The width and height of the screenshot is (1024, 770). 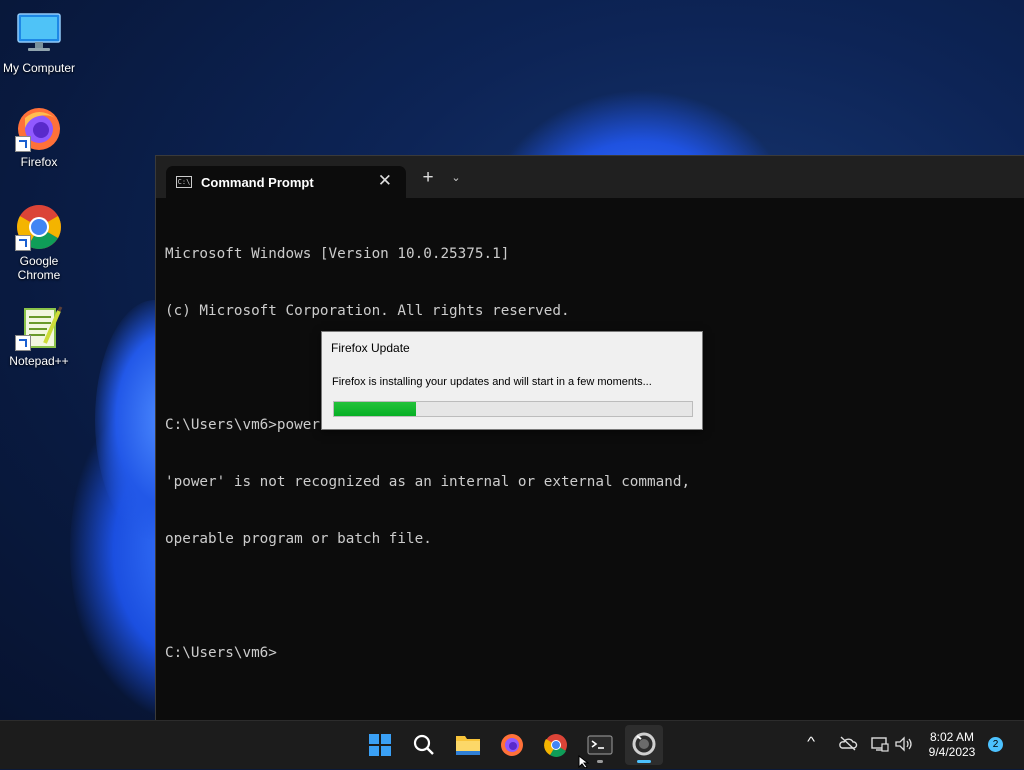 I want to click on firefox-taskbar-button, so click(x=512, y=745).